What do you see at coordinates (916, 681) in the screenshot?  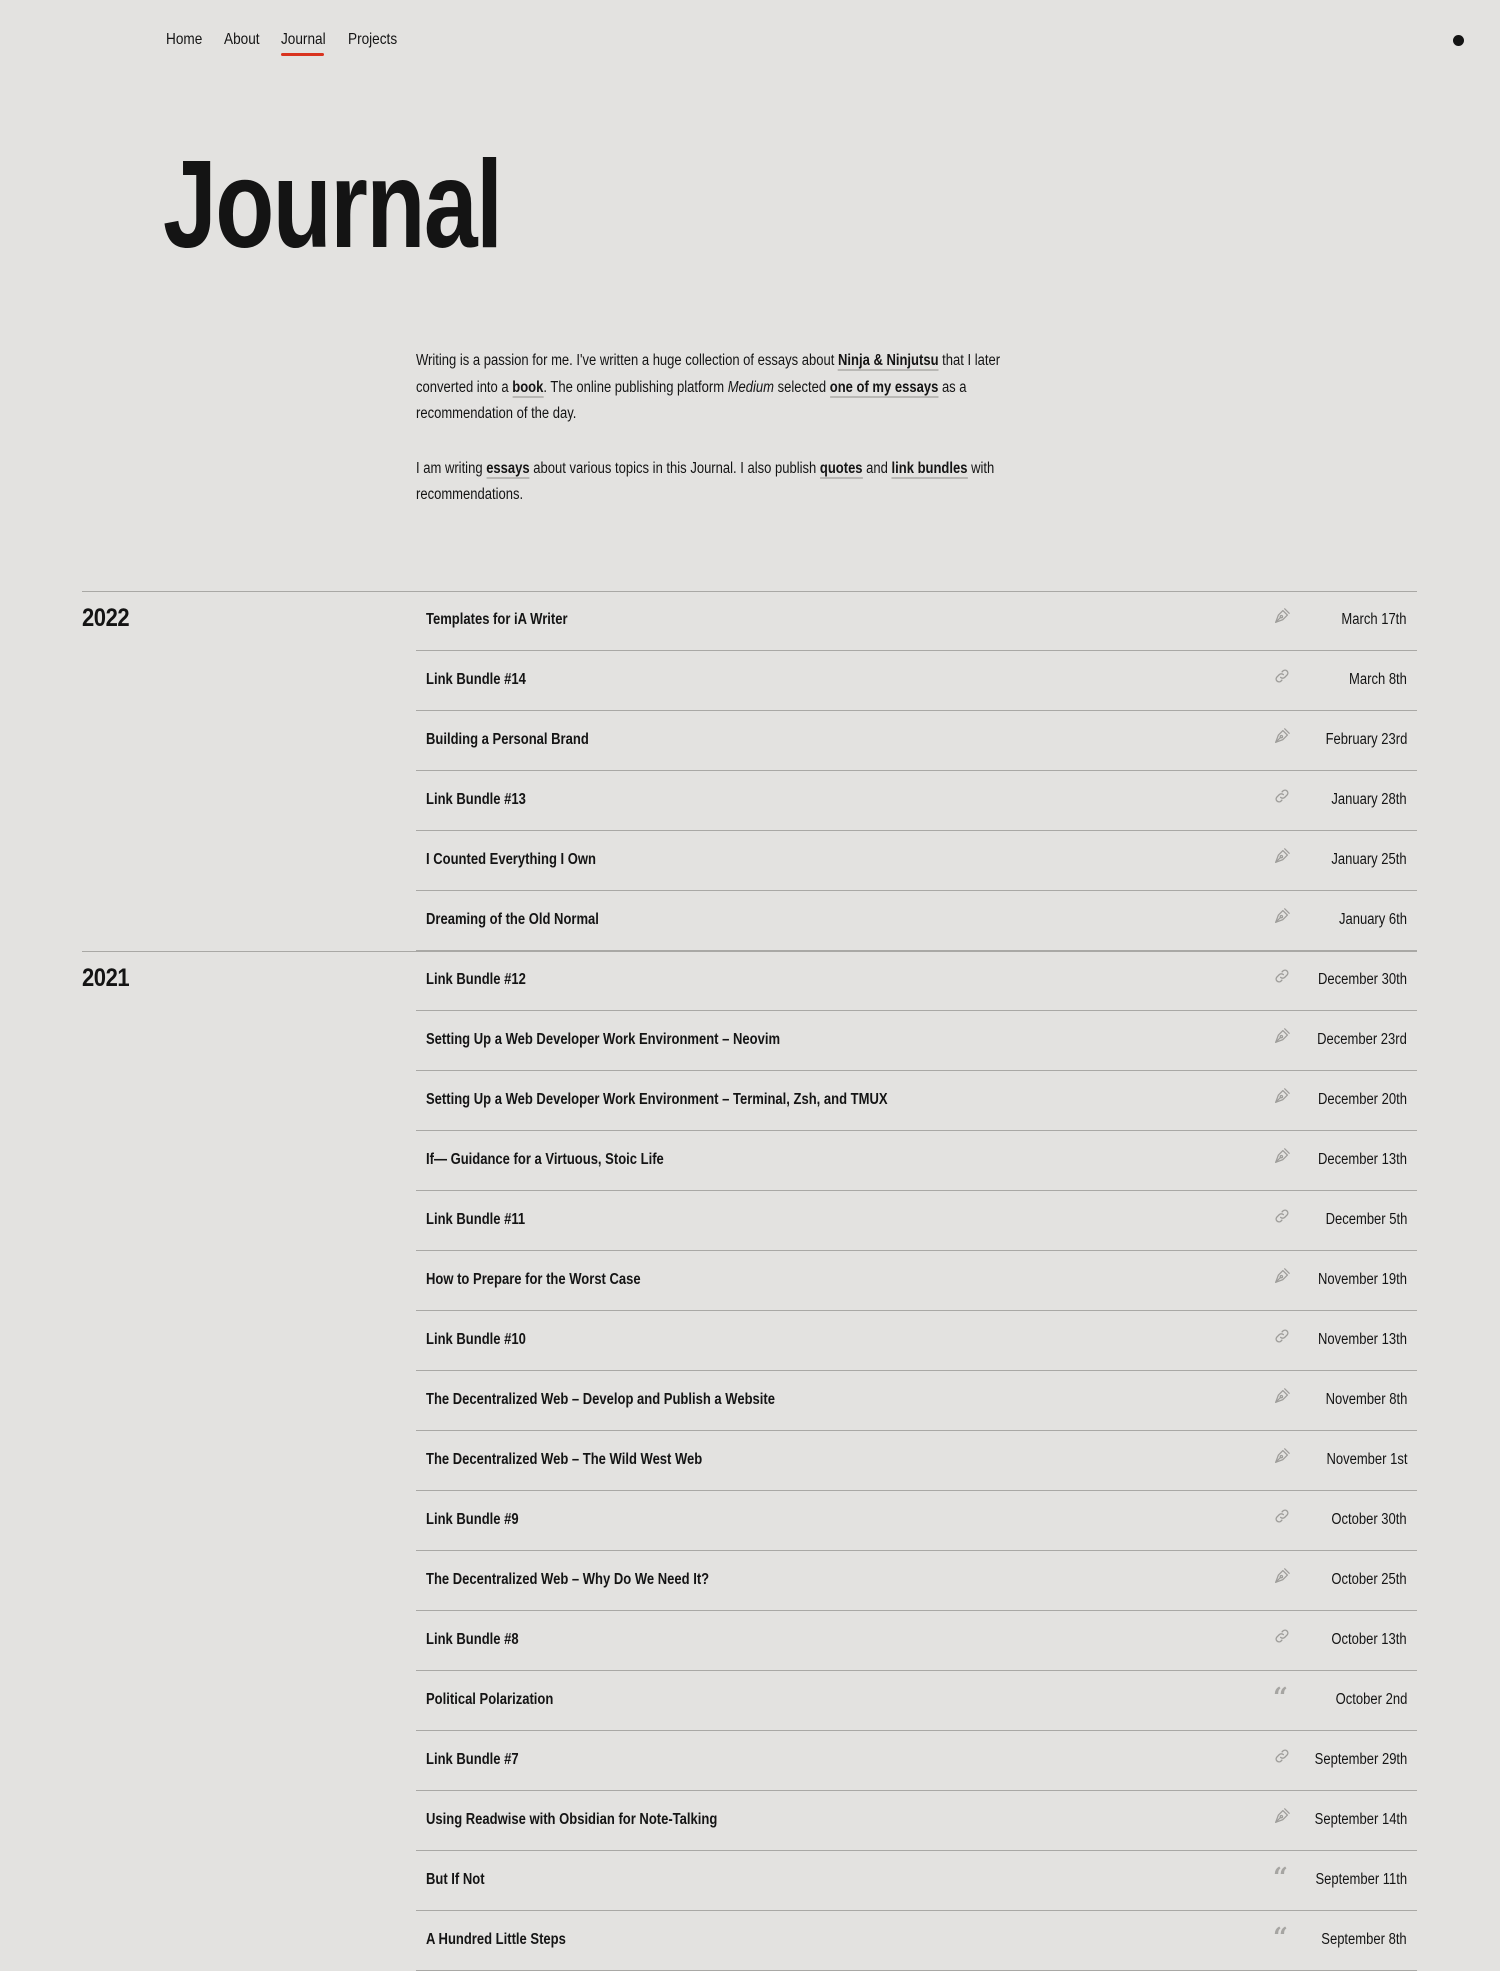 I see `journal-entry: Link Bundle #14 March 8th` at bounding box center [916, 681].